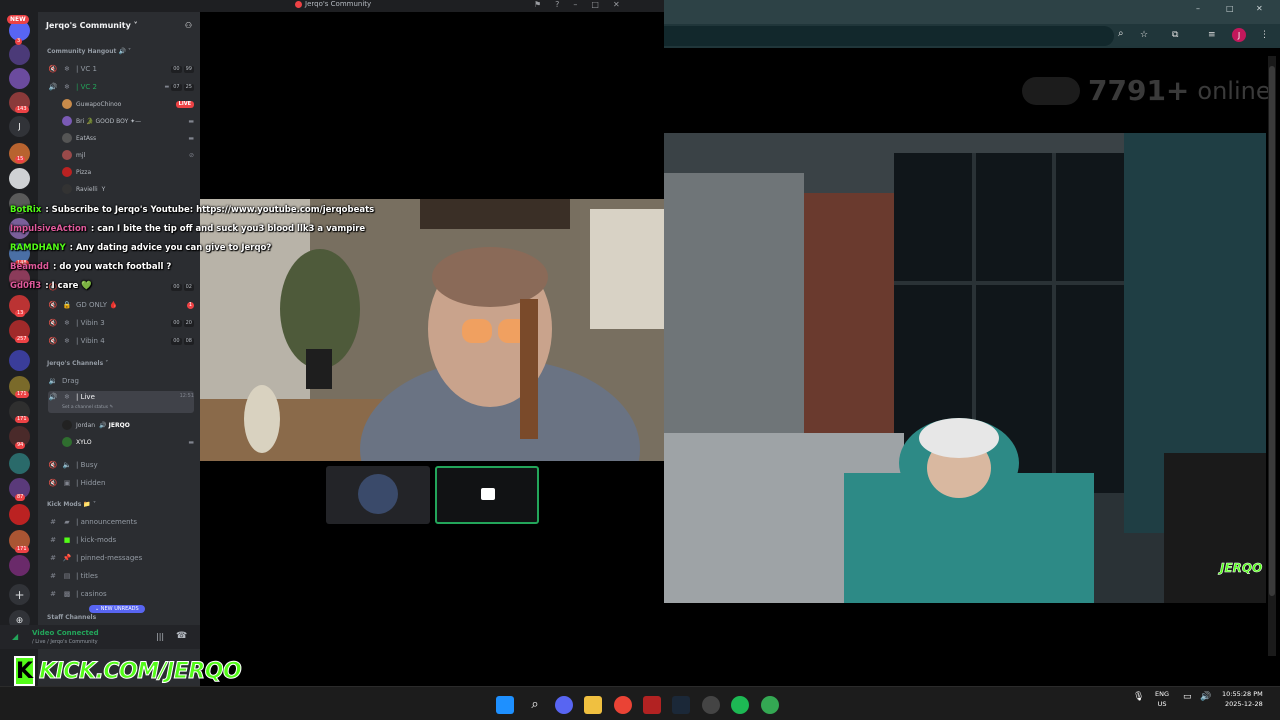 The width and height of the screenshot is (1280, 720). Describe the element at coordinates (121, 341) in the screenshot. I see `channel-vibin4: 🔇 ❄ | Vibin 4 00 08` at that location.